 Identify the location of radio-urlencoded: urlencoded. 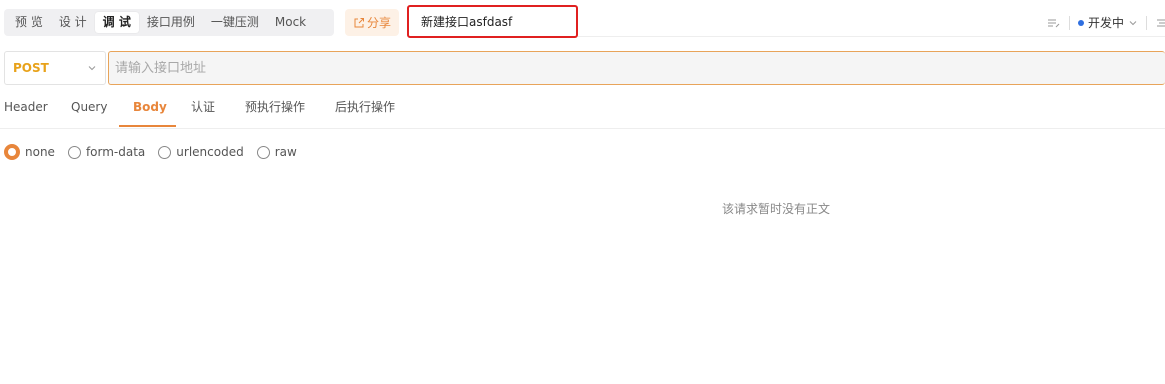
(201, 152).